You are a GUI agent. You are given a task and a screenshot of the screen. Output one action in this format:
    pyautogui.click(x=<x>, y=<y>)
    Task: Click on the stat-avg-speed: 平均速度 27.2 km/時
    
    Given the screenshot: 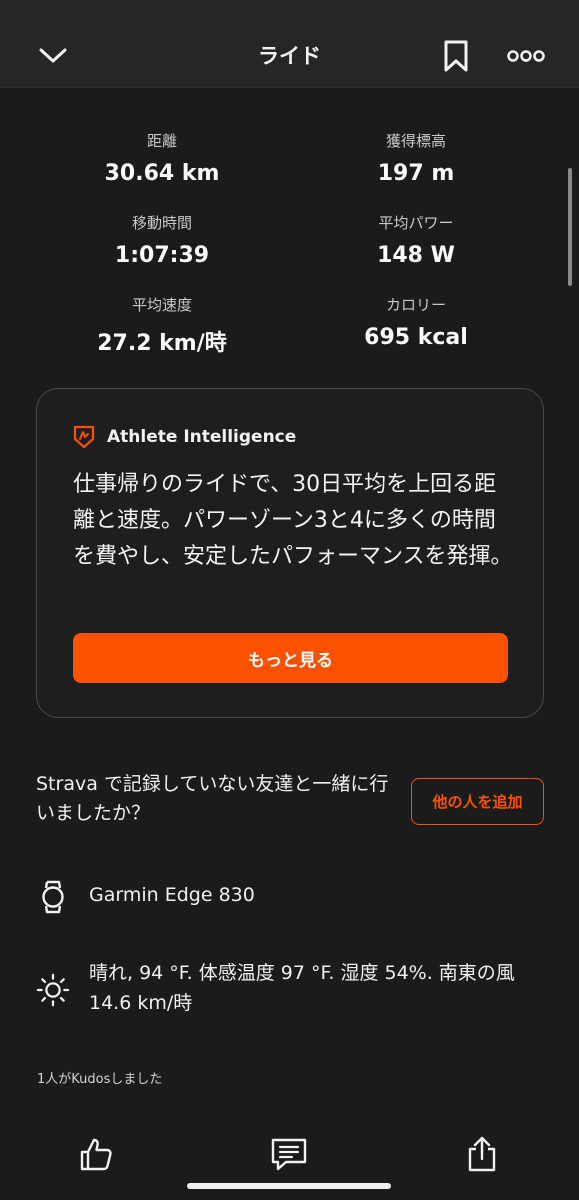 What is the action you would take?
    pyautogui.click(x=162, y=325)
    